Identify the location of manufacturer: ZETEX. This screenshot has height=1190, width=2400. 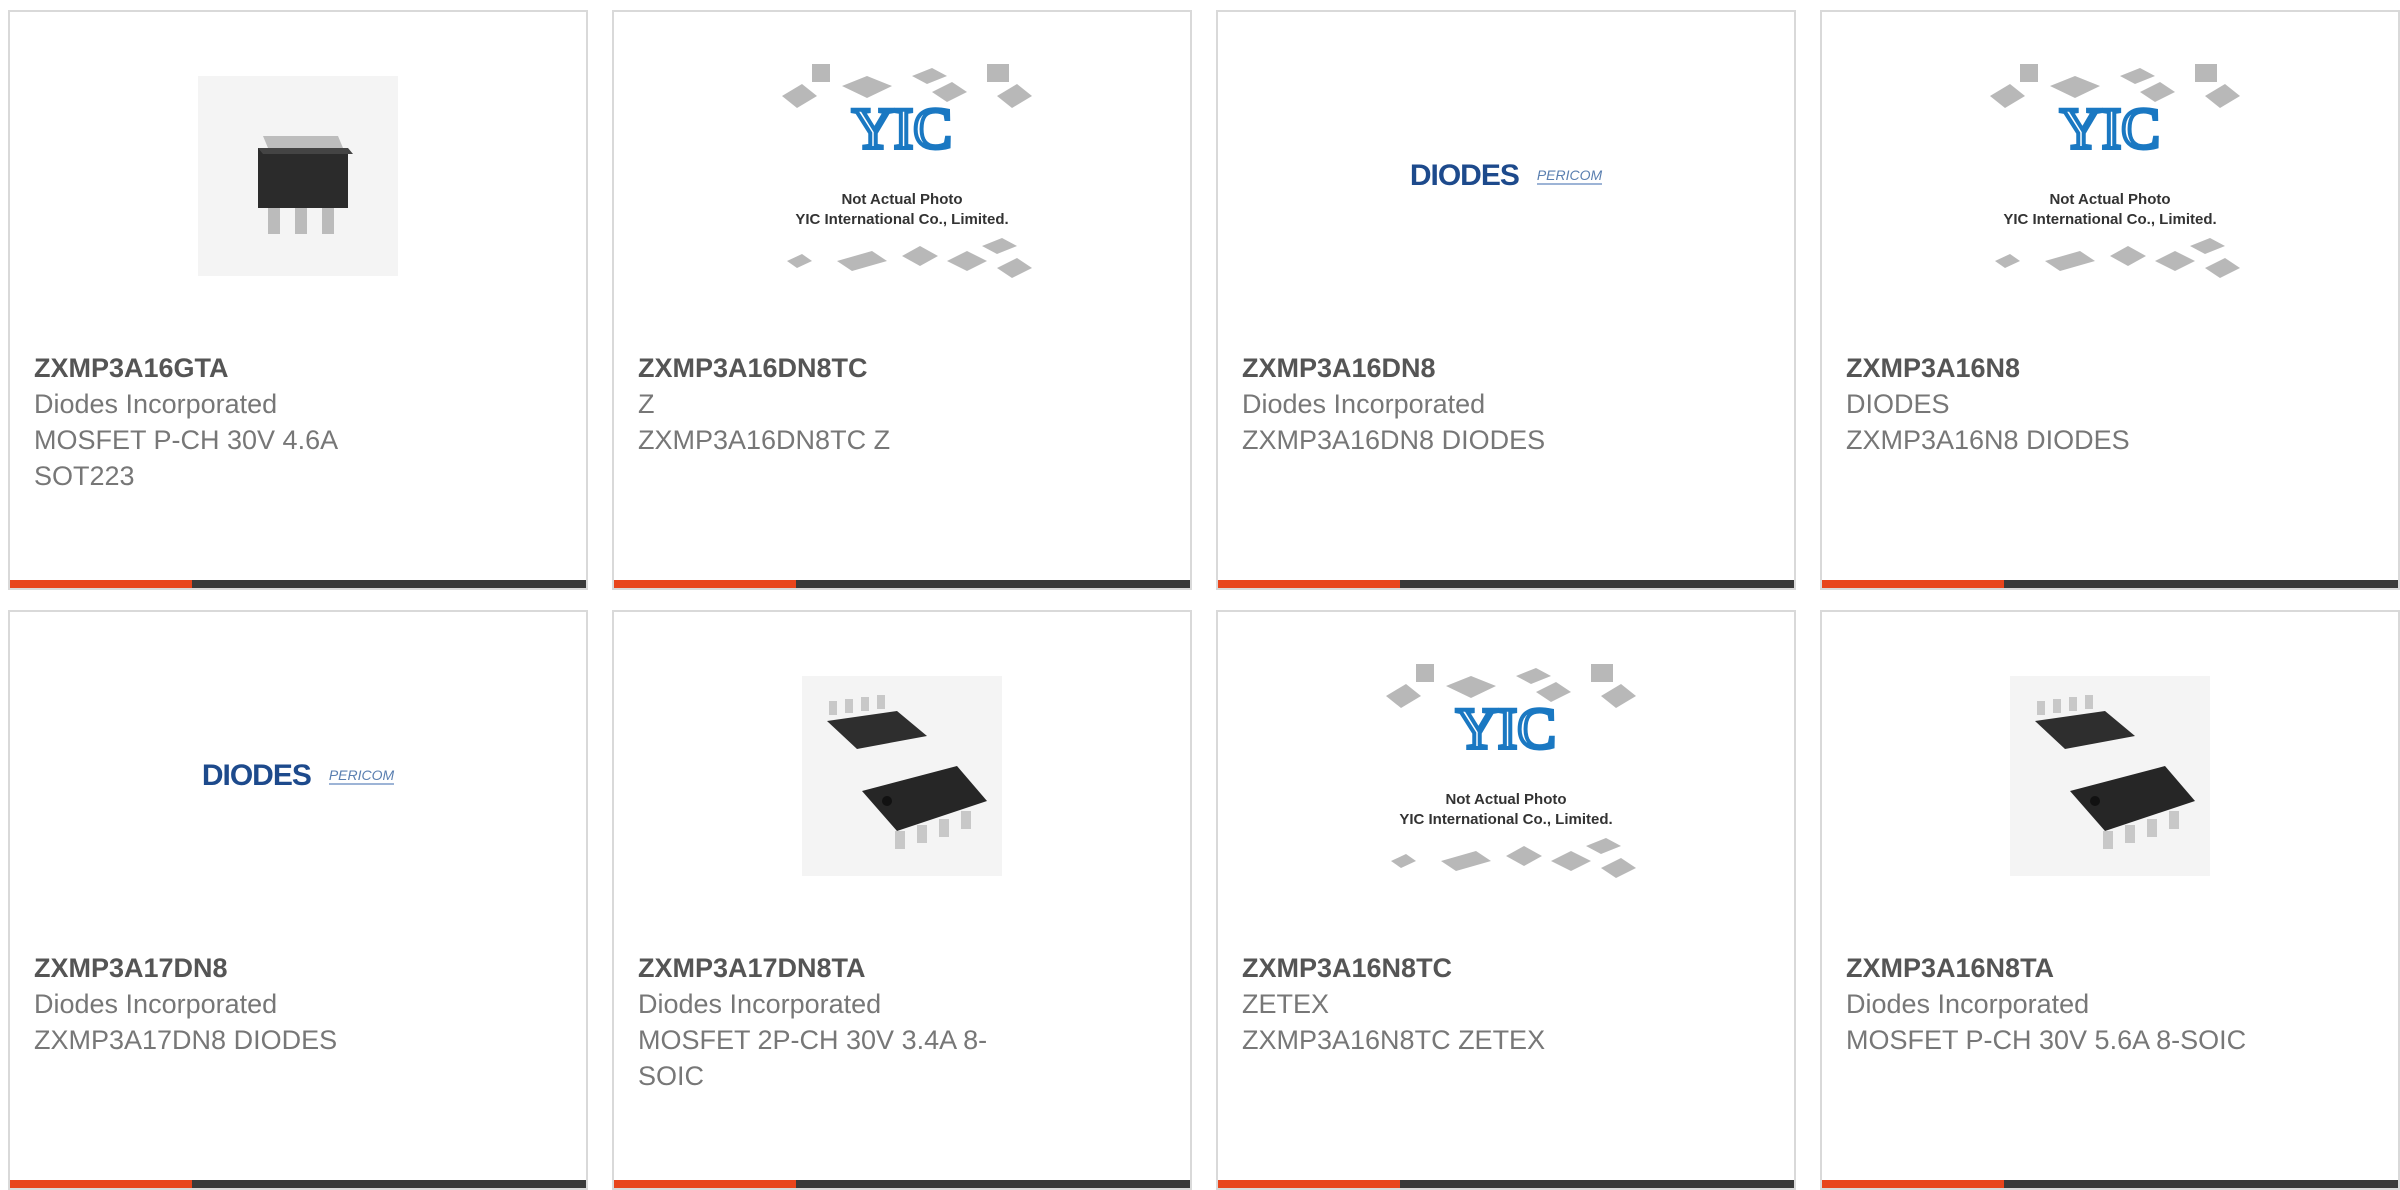
(1286, 1004).